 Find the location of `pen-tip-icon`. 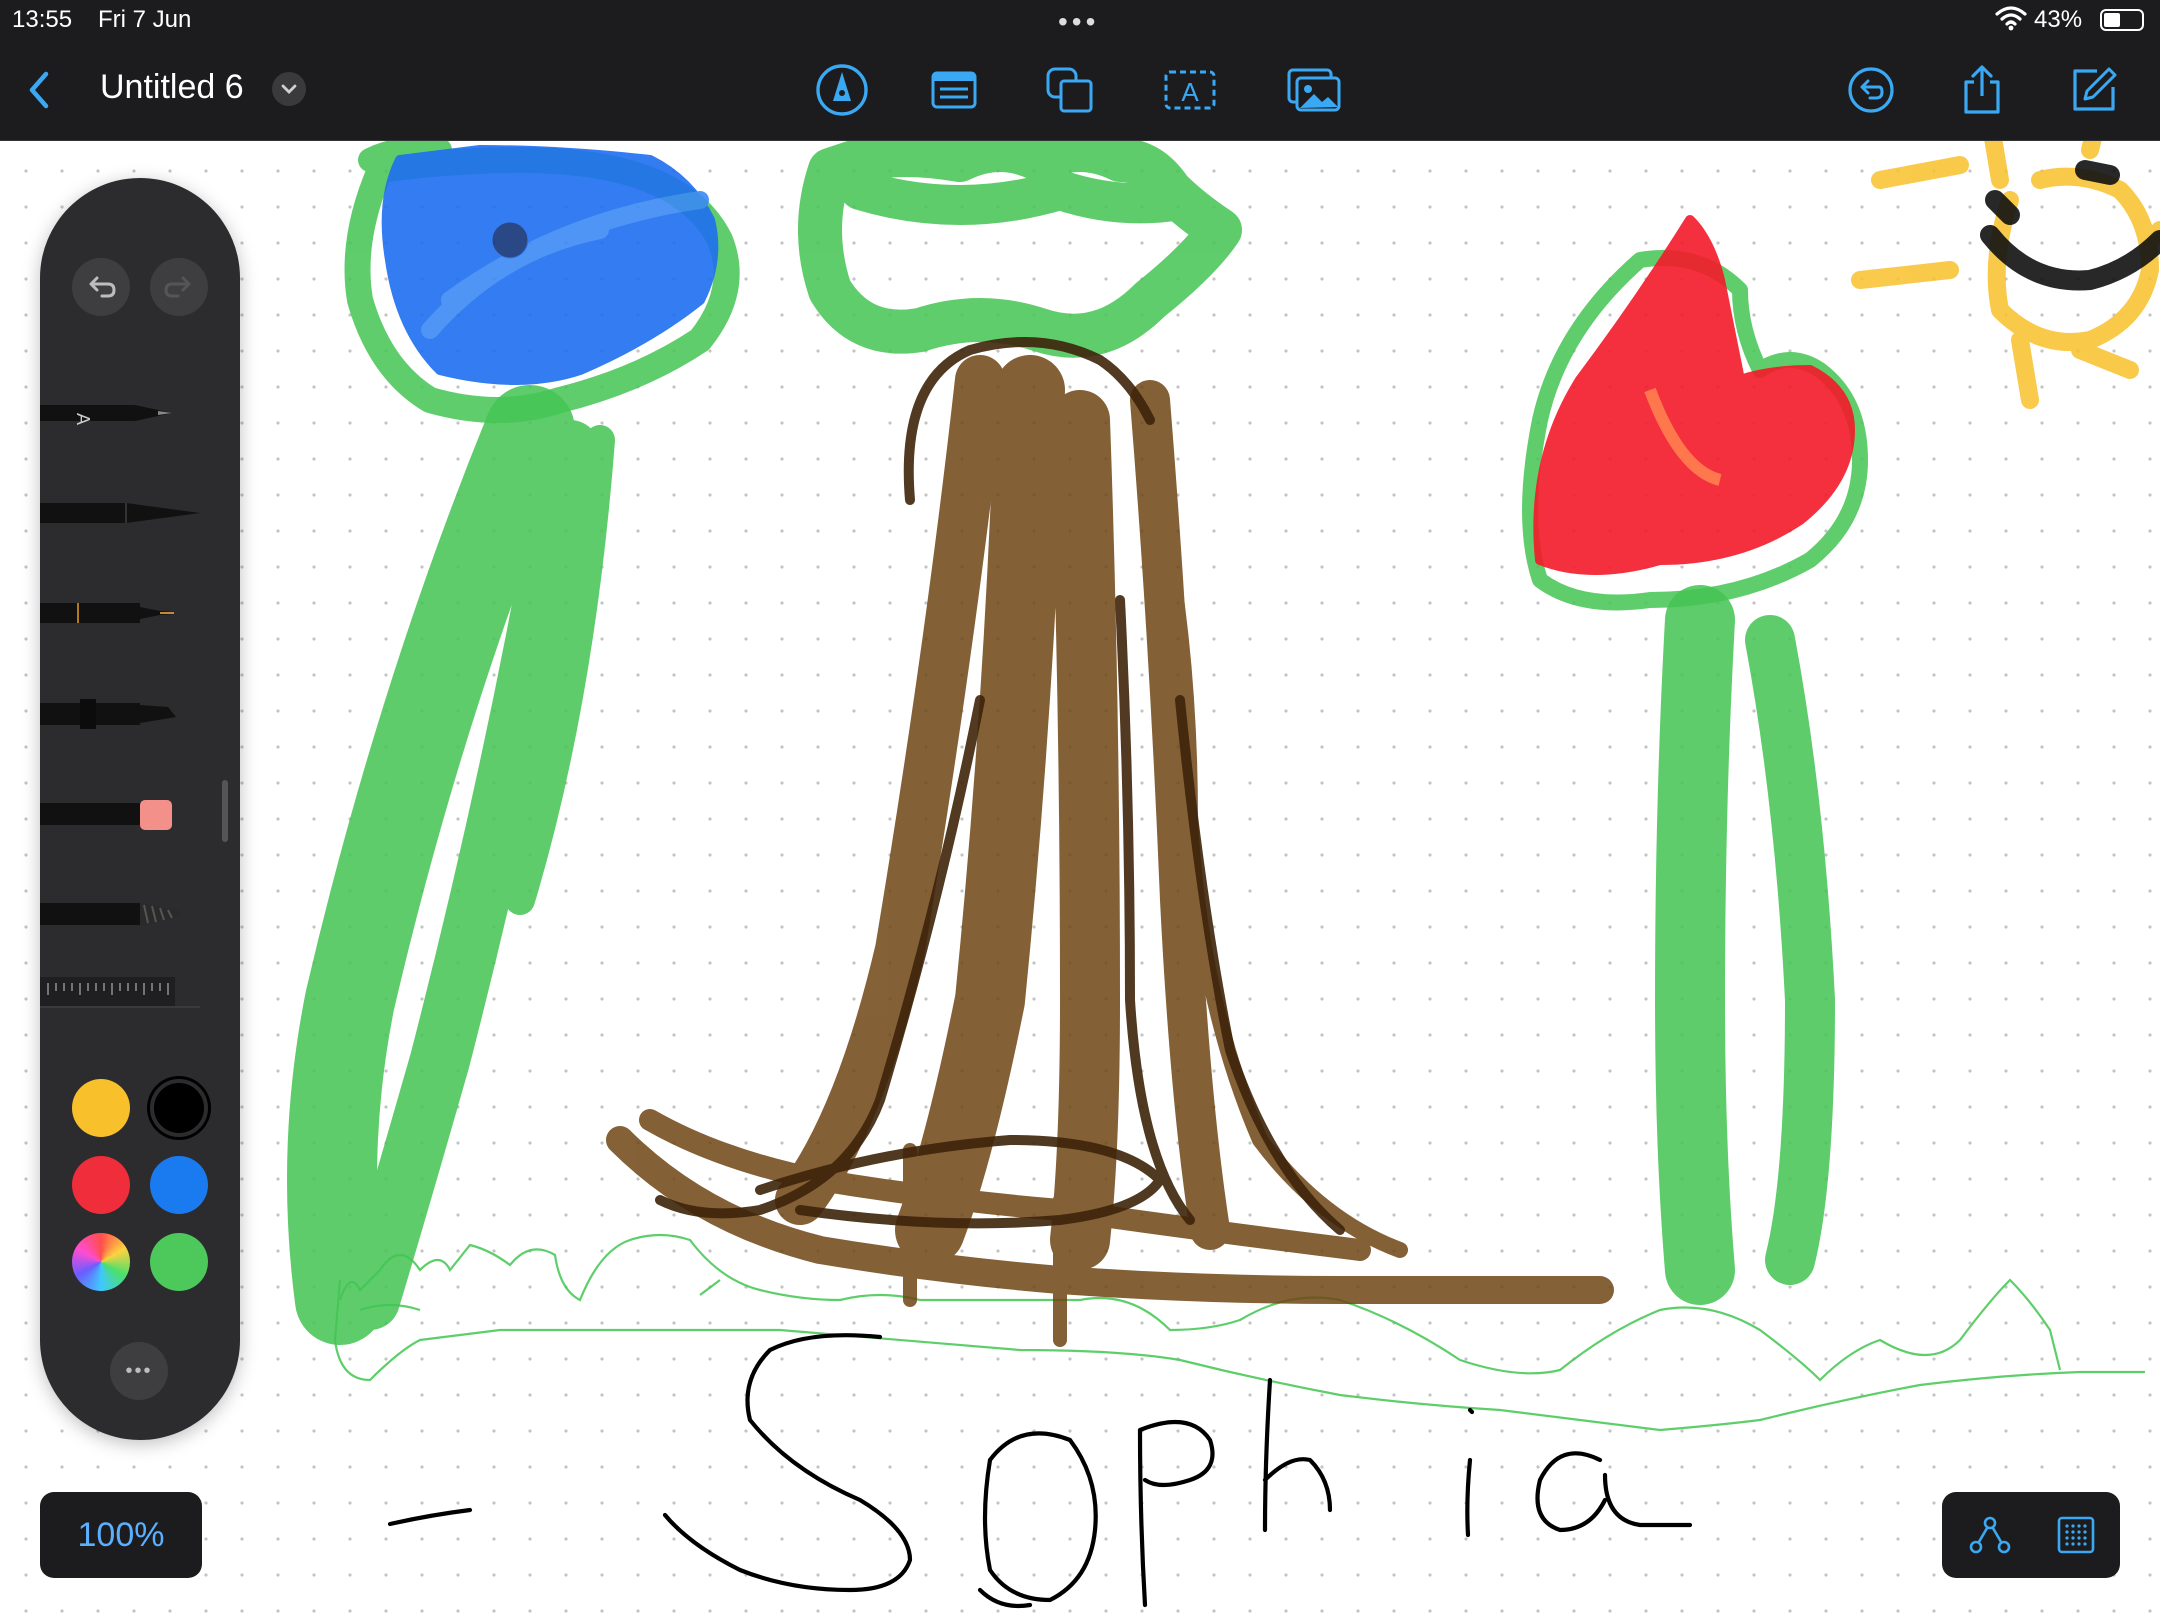

pen-tip-icon is located at coordinates (842, 90).